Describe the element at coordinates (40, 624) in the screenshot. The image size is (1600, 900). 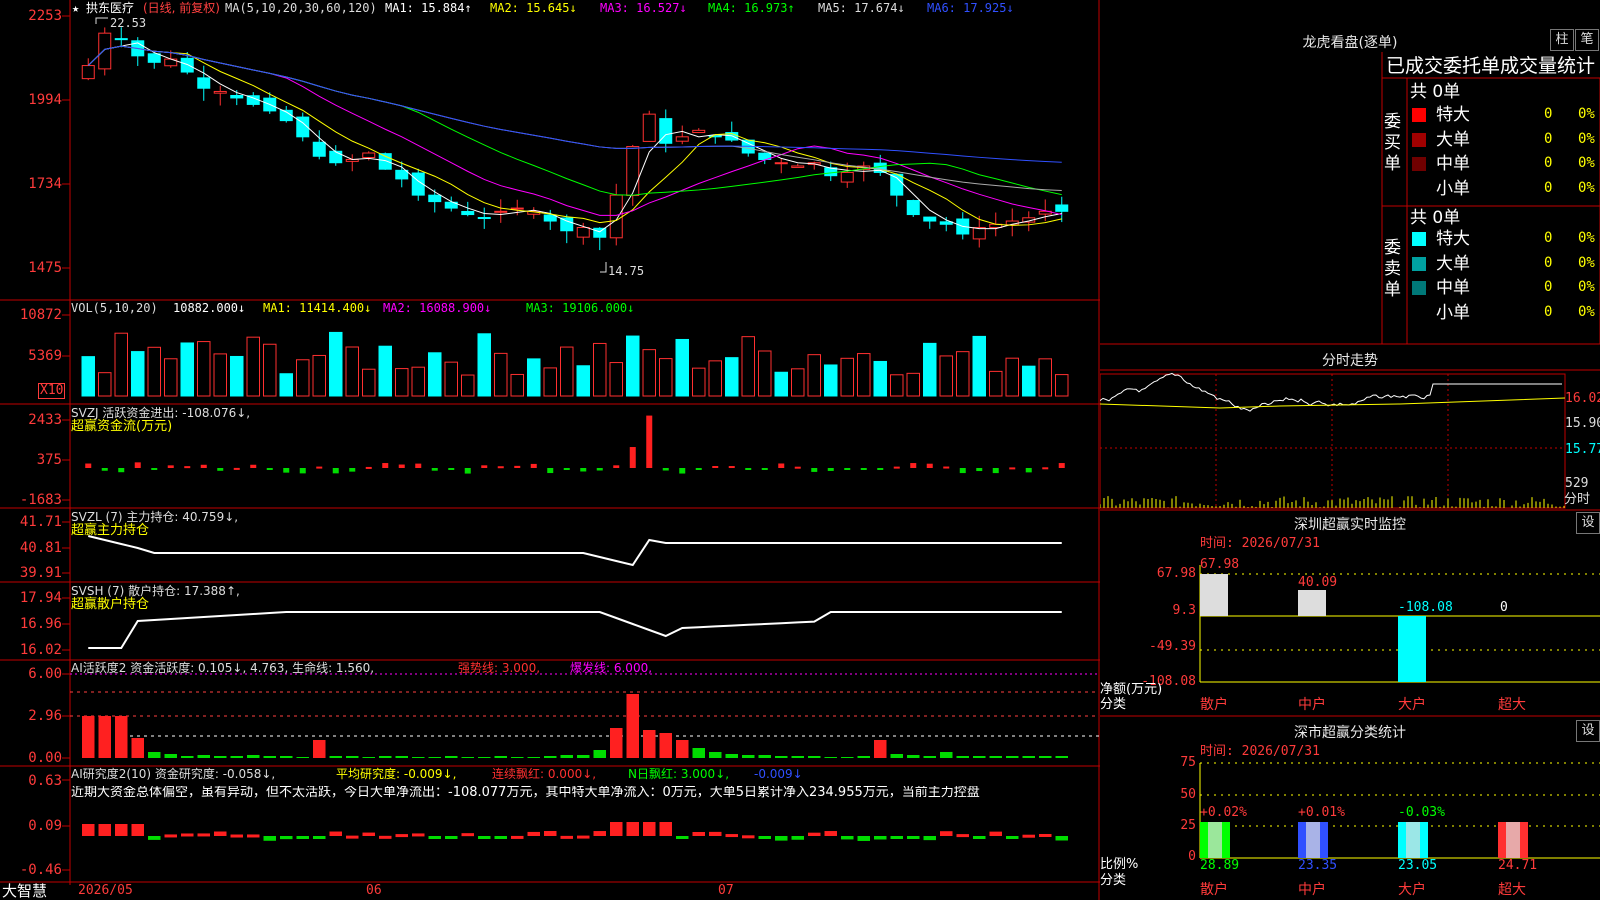
I see `svsh-axis-2: 16.96` at that location.